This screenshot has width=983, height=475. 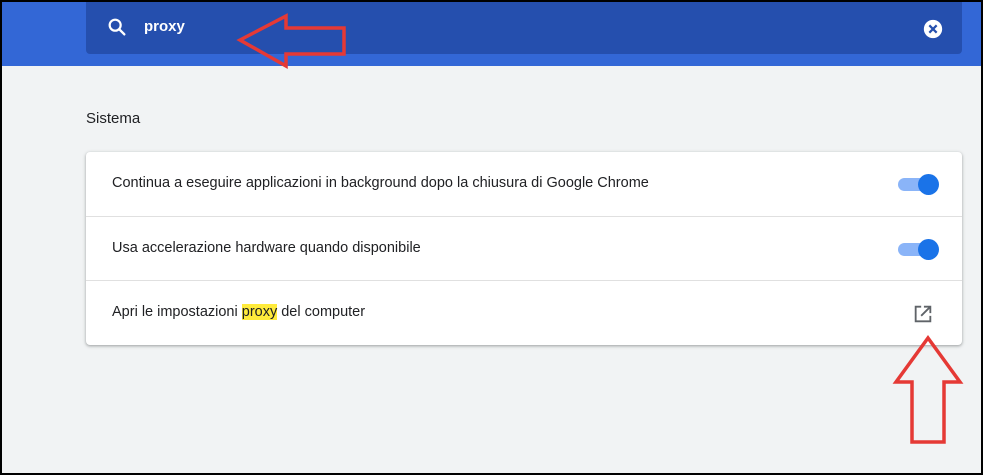 I want to click on search-icon, so click(x=117, y=27).